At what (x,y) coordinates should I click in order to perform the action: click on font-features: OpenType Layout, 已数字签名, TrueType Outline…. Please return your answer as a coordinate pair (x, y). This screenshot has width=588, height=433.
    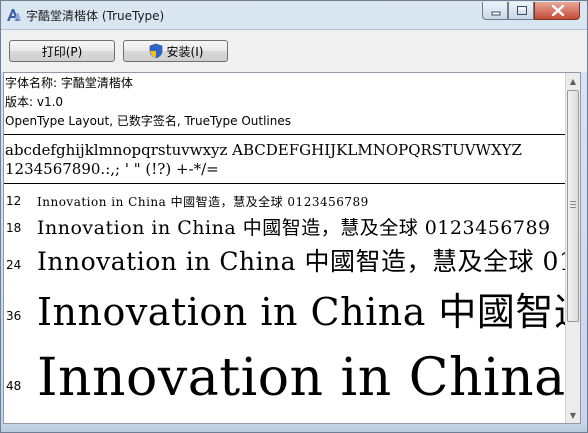
    Looking at the image, I should click on (148, 121).